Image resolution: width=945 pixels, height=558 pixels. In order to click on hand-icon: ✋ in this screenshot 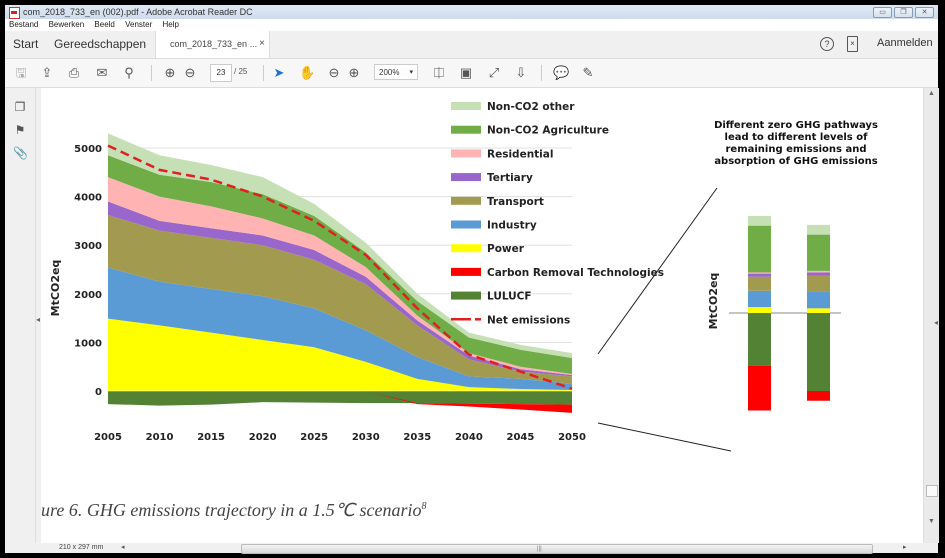, I will do `click(307, 73)`.